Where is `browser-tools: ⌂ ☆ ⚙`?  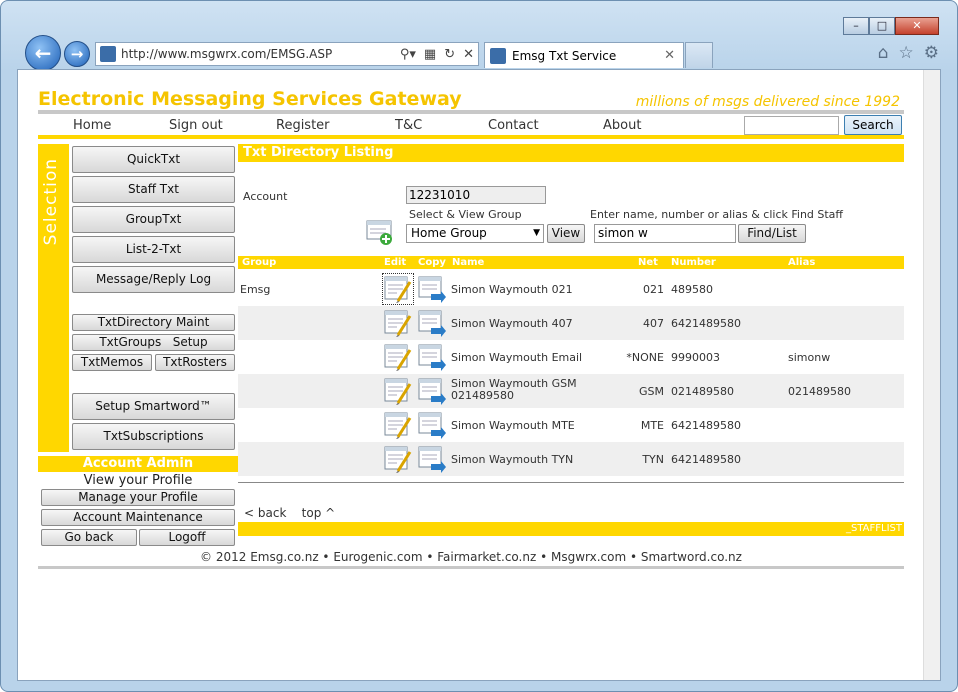 browser-tools: ⌂ ☆ ⚙ is located at coordinates (908, 53).